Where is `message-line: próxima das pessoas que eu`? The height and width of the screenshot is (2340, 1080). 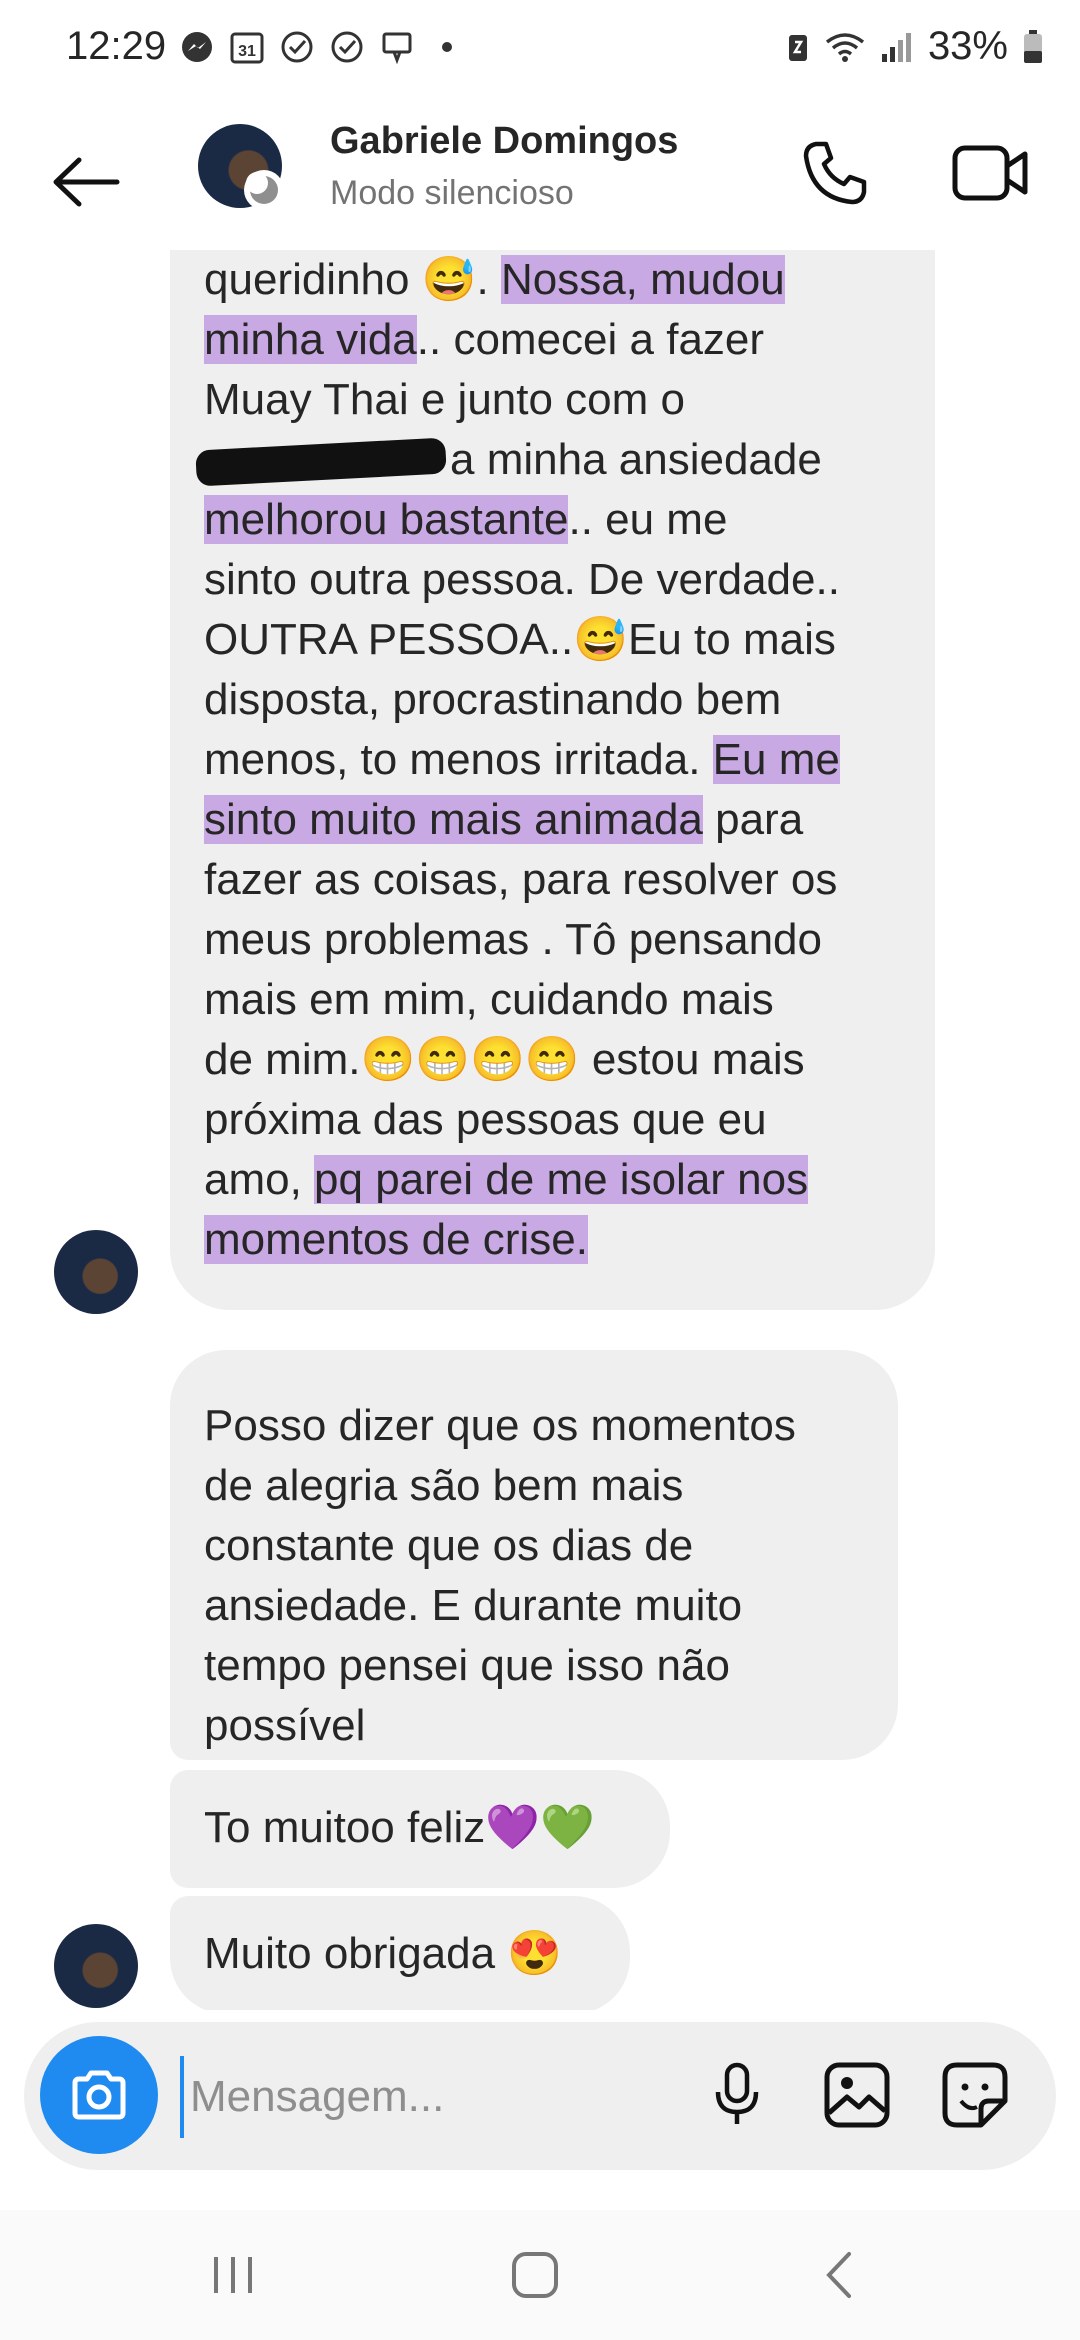 message-line: próxima das pessoas que eu is located at coordinates (554, 1120).